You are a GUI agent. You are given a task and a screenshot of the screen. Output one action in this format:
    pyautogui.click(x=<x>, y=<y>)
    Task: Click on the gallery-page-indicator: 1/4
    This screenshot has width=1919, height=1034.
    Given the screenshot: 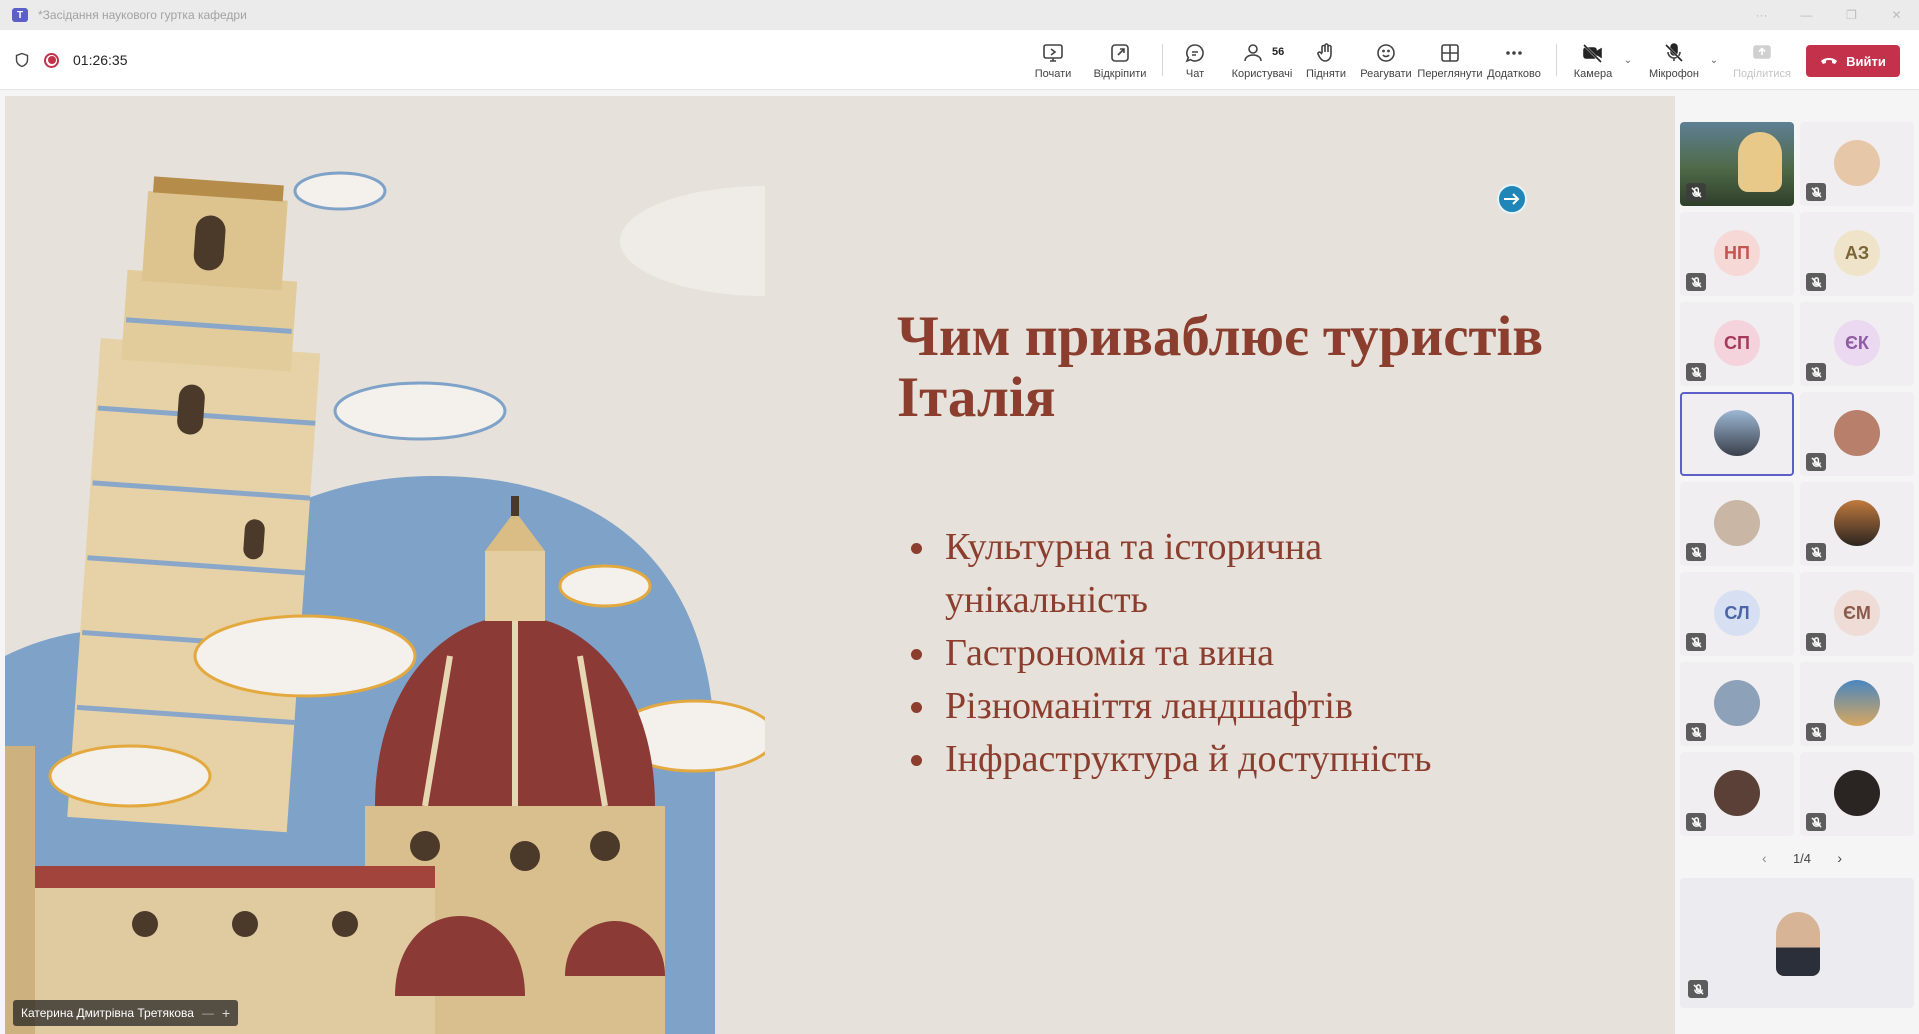 What is the action you would take?
    pyautogui.click(x=1802, y=858)
    